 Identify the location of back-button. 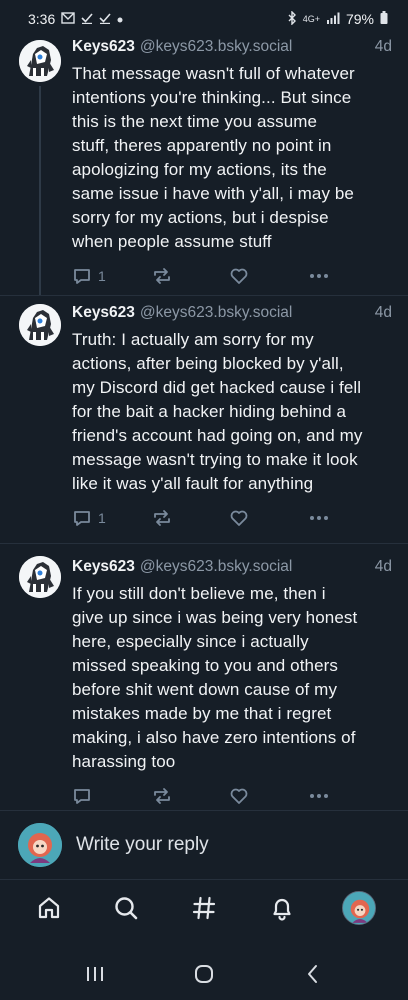
(313, 974).